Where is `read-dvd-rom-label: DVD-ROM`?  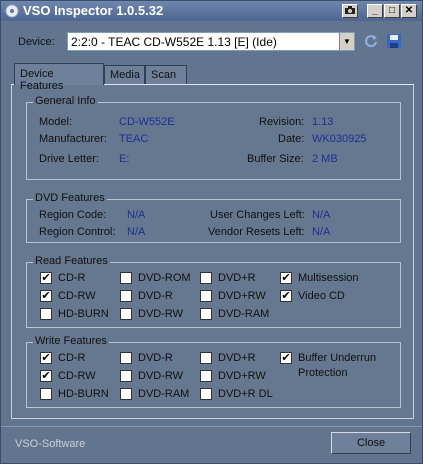 read-dvd-rom-label: DVD-ROM is located at coordinates (164, 278).